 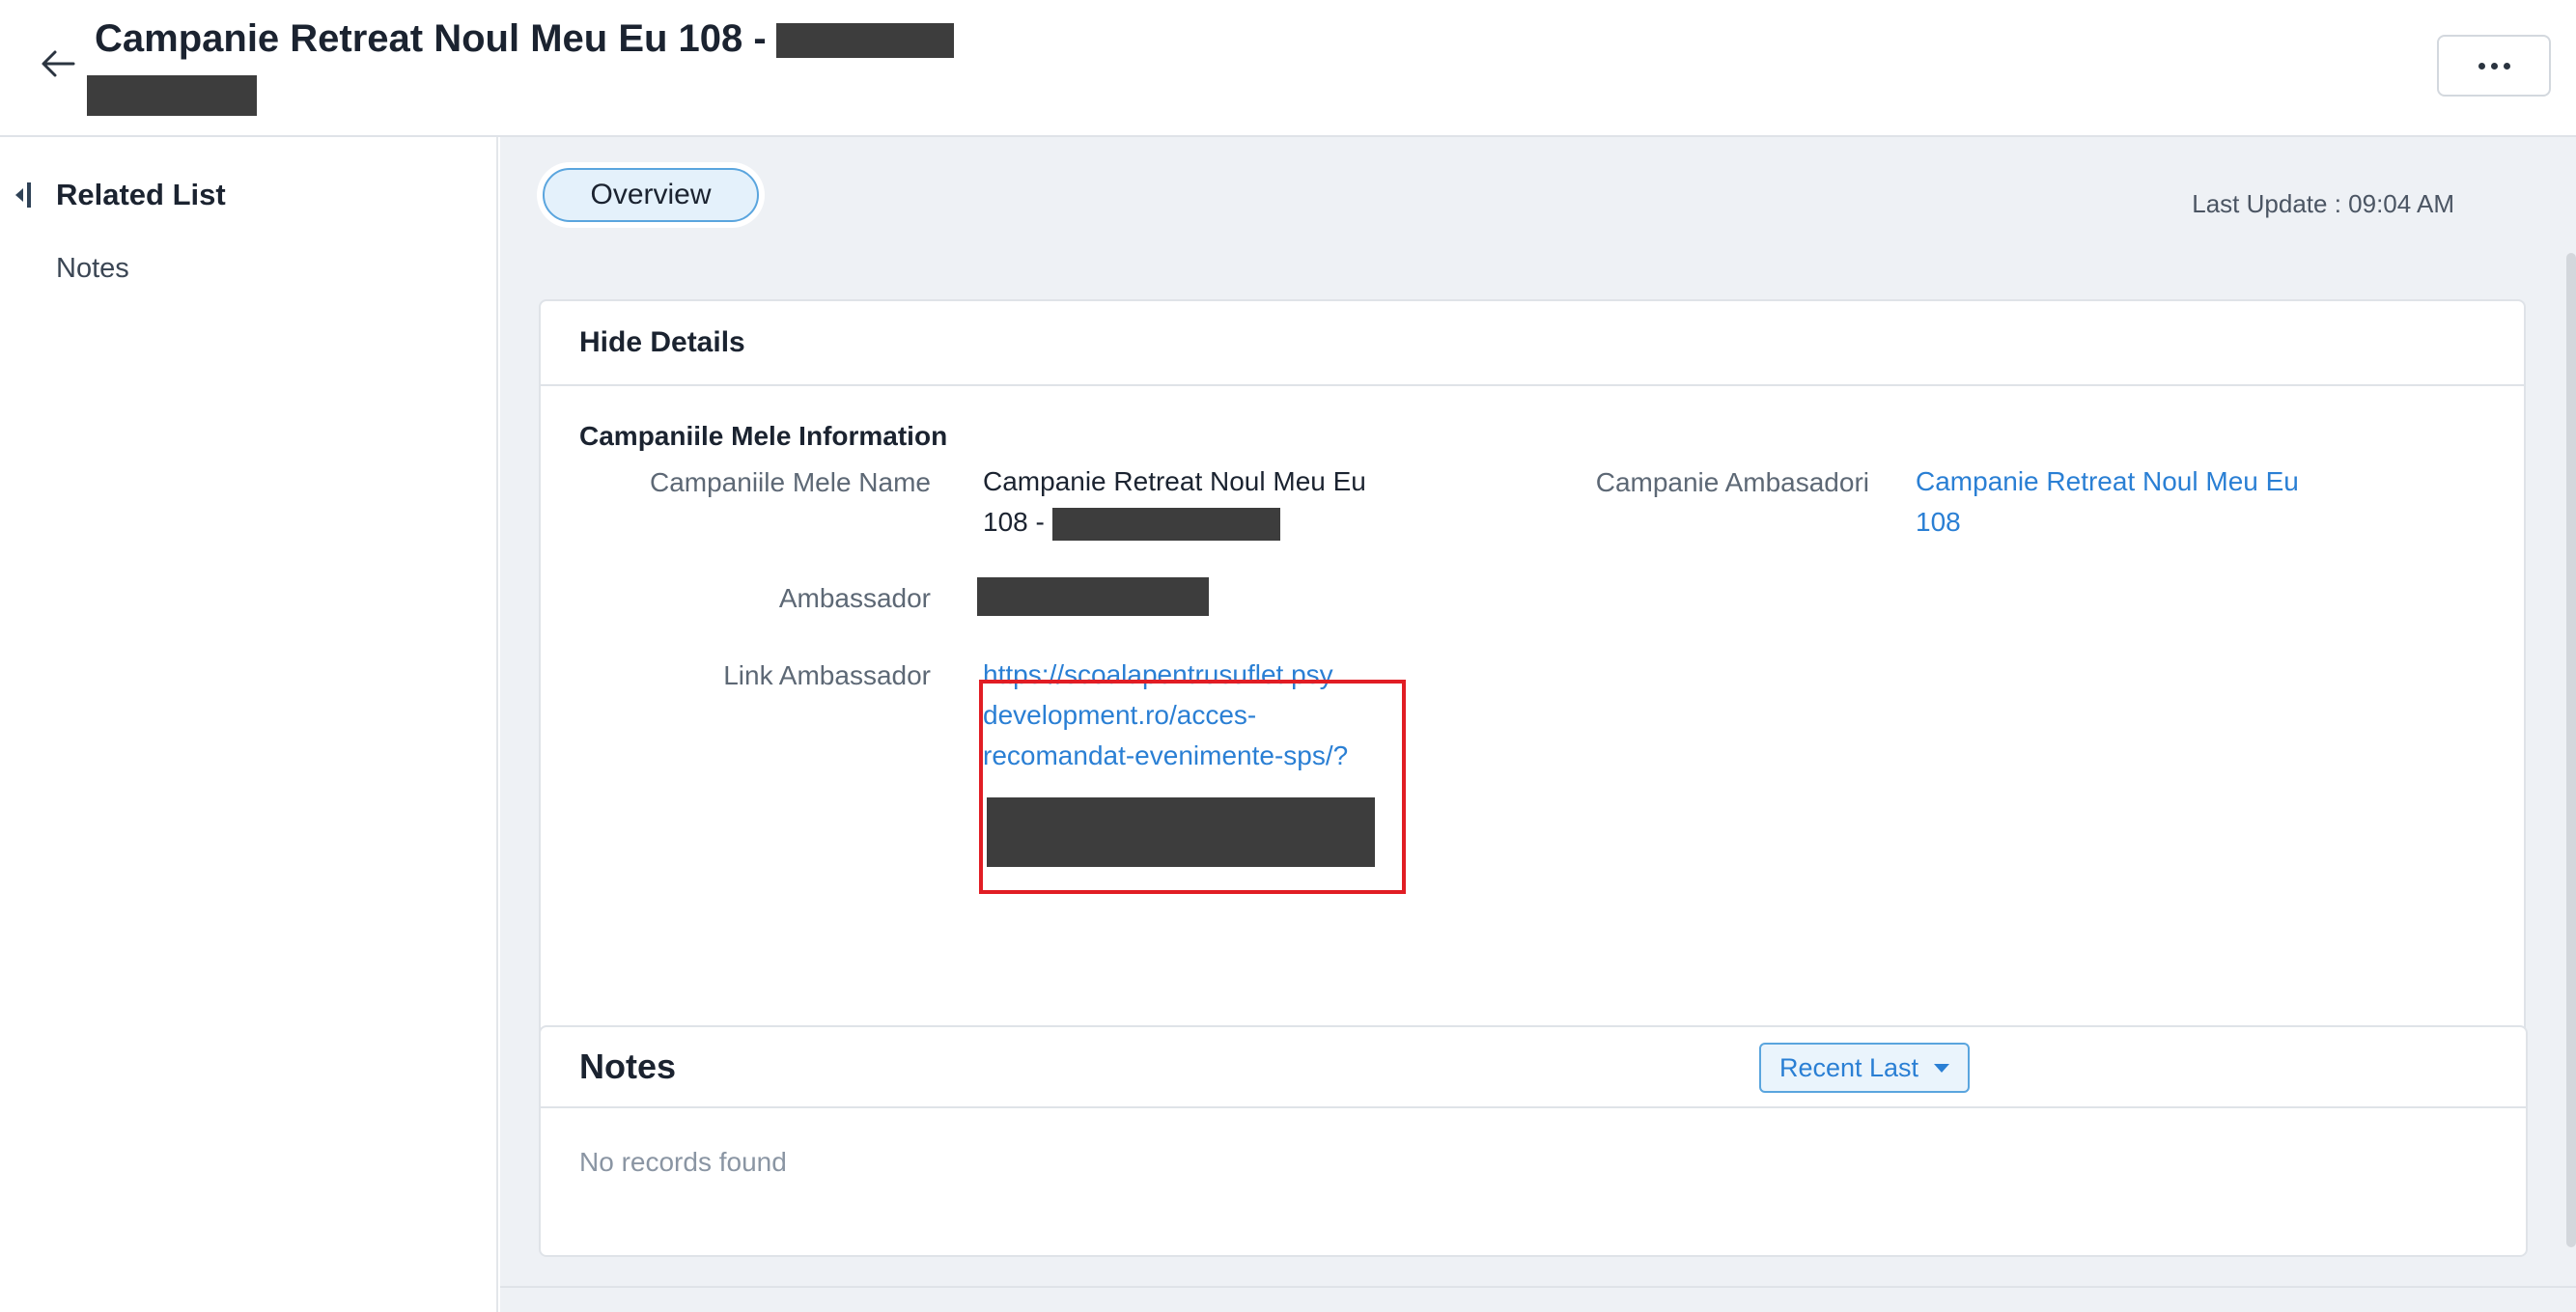 I want to click on field-value-ambasadori-link: Campanie Retreat Noul Meu Eu 108, so click(x=2138, y=502).